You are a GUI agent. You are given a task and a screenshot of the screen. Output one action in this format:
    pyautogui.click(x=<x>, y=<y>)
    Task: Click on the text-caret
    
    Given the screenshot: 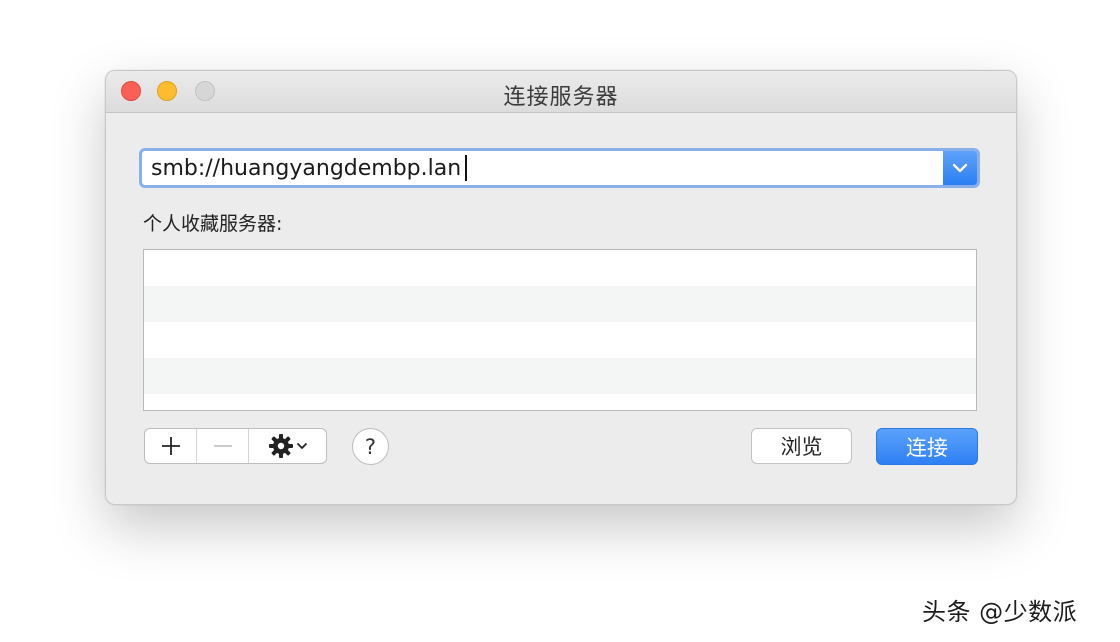 What is the action you would take?
    pyautogui.click(x=466, y=168)
    